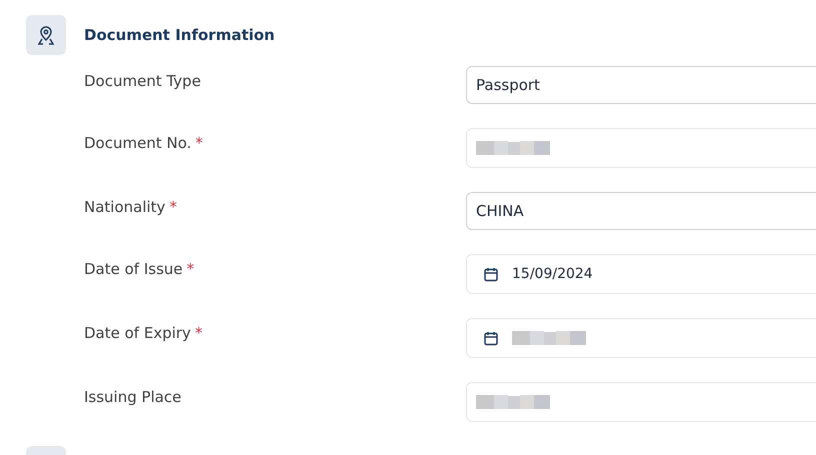 The image size is (816, 455). What do you see at coordinates (641, 211) in the screenshot?
I see `select-field: CHINA` at bounding box center [641, 211].